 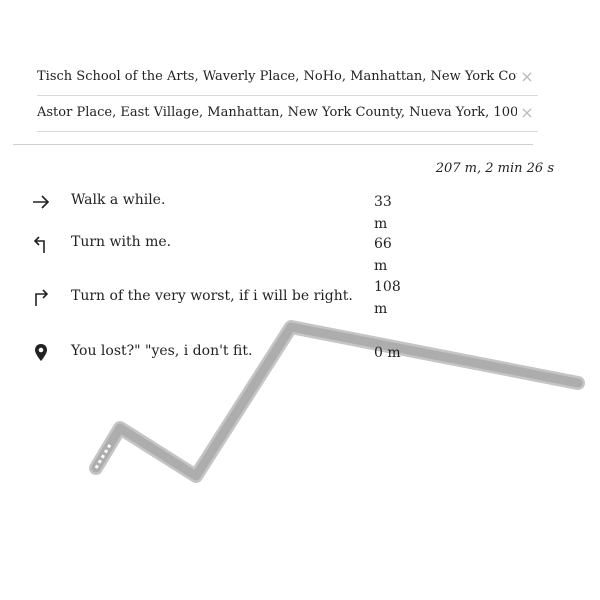 What do you see at coordinates (527, 77) in the screenshot?
I see `clear-from-icon: ×` at bounding box center [527, 77].